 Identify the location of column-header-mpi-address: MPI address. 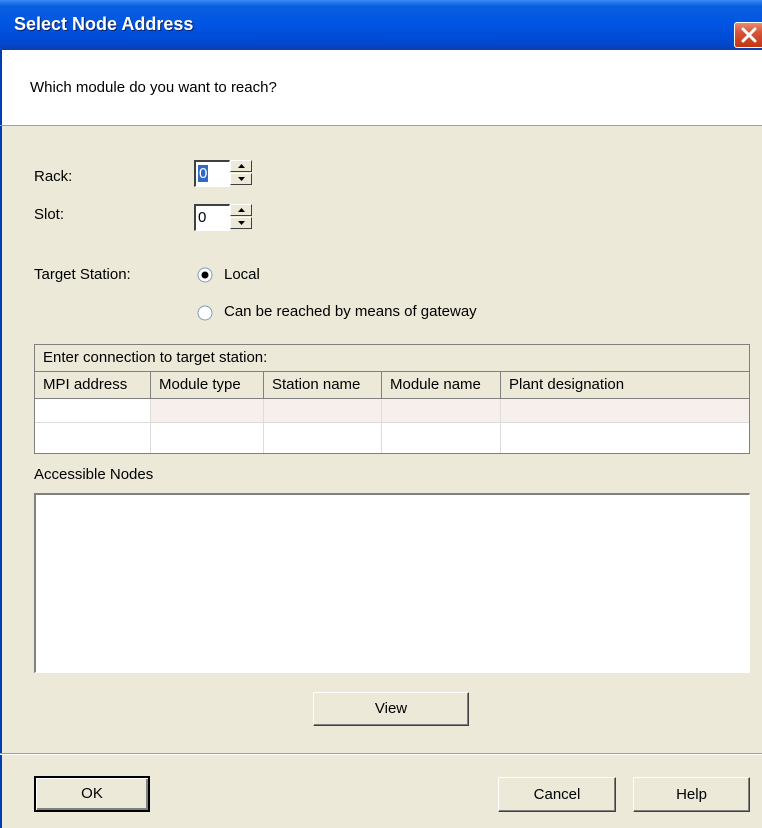
(93, 385).